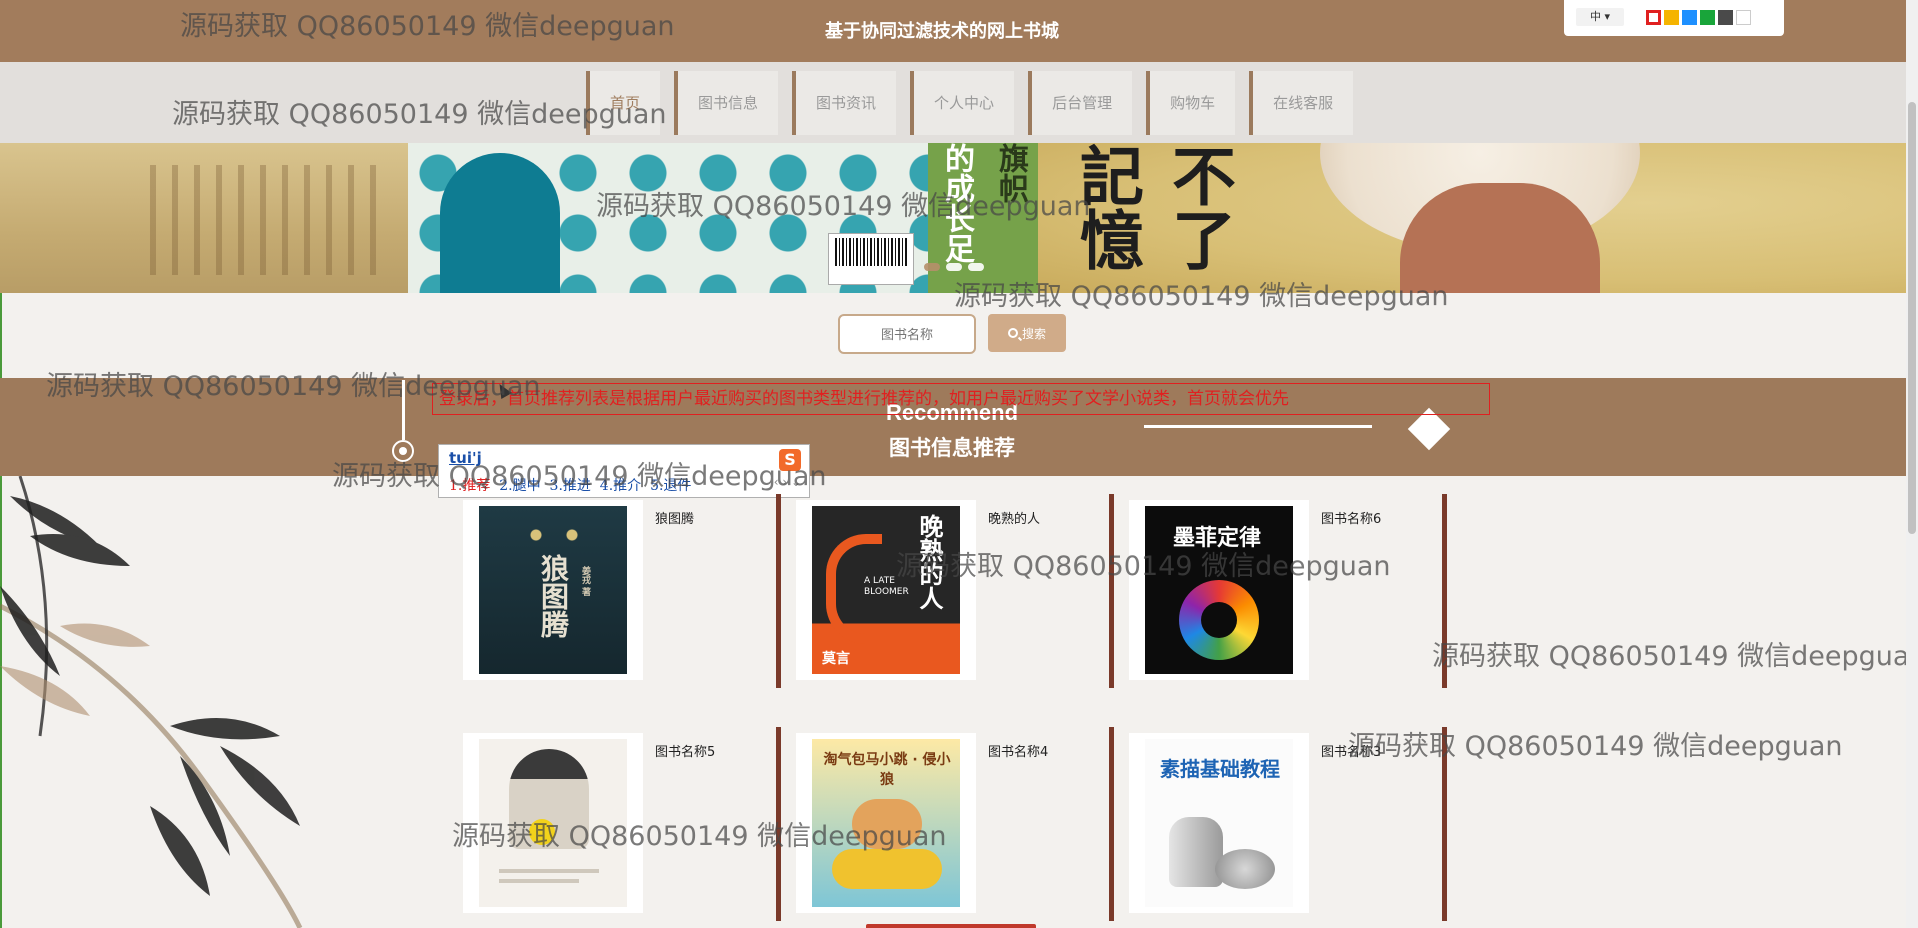 The width and height of the screenshot is (1918, 928). I want to click on book-cover, so click(553, 823).